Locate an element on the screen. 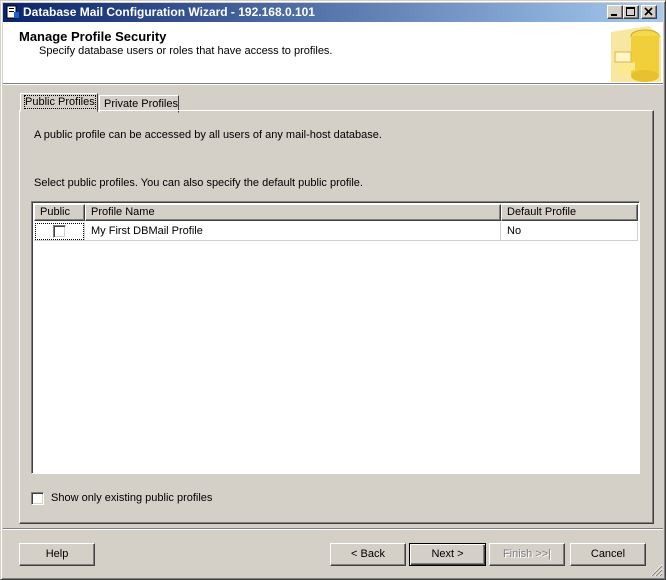 This screenshot has height=580, width=666. minimize-button is located at coordinates (615, 12).